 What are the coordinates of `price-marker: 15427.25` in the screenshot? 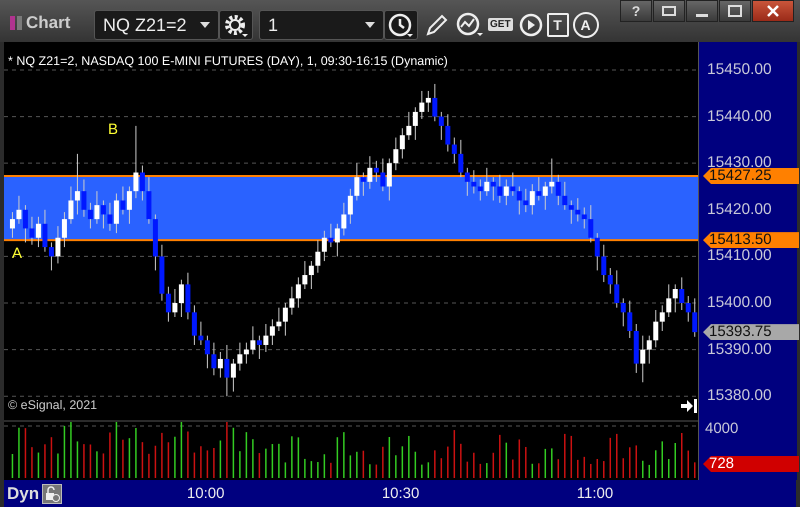 It's located at (751, 176).